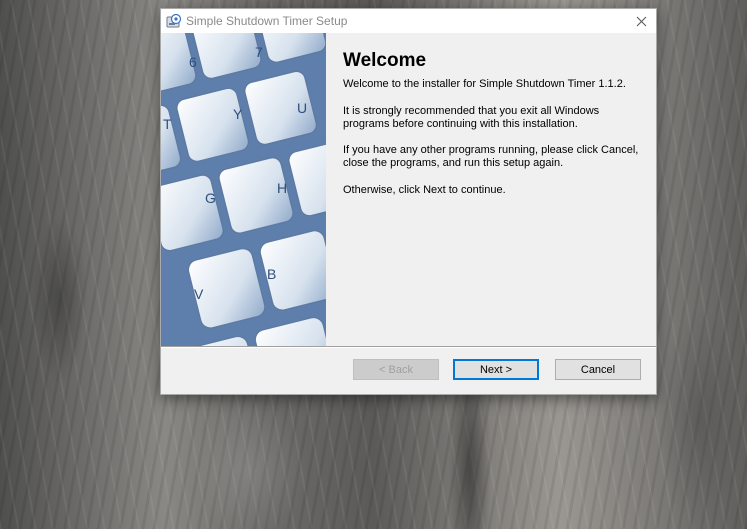 The height and width of the screenshot is (529, 747). What do you see at coordinates (167, 124) in the screenshot?
I see `key-label-t: T` at bounding box center [167, 124].